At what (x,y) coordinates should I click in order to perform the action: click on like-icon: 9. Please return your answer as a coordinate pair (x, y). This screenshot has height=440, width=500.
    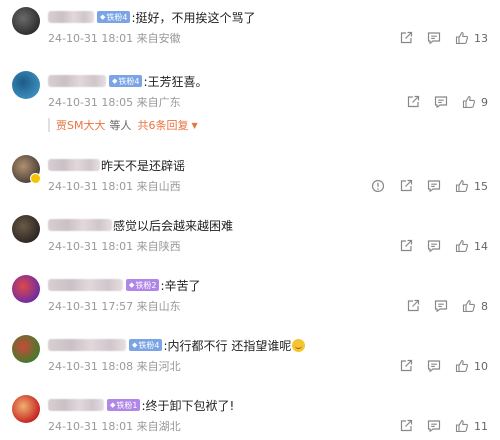
    Looking at the image, I should click on (475, 102).